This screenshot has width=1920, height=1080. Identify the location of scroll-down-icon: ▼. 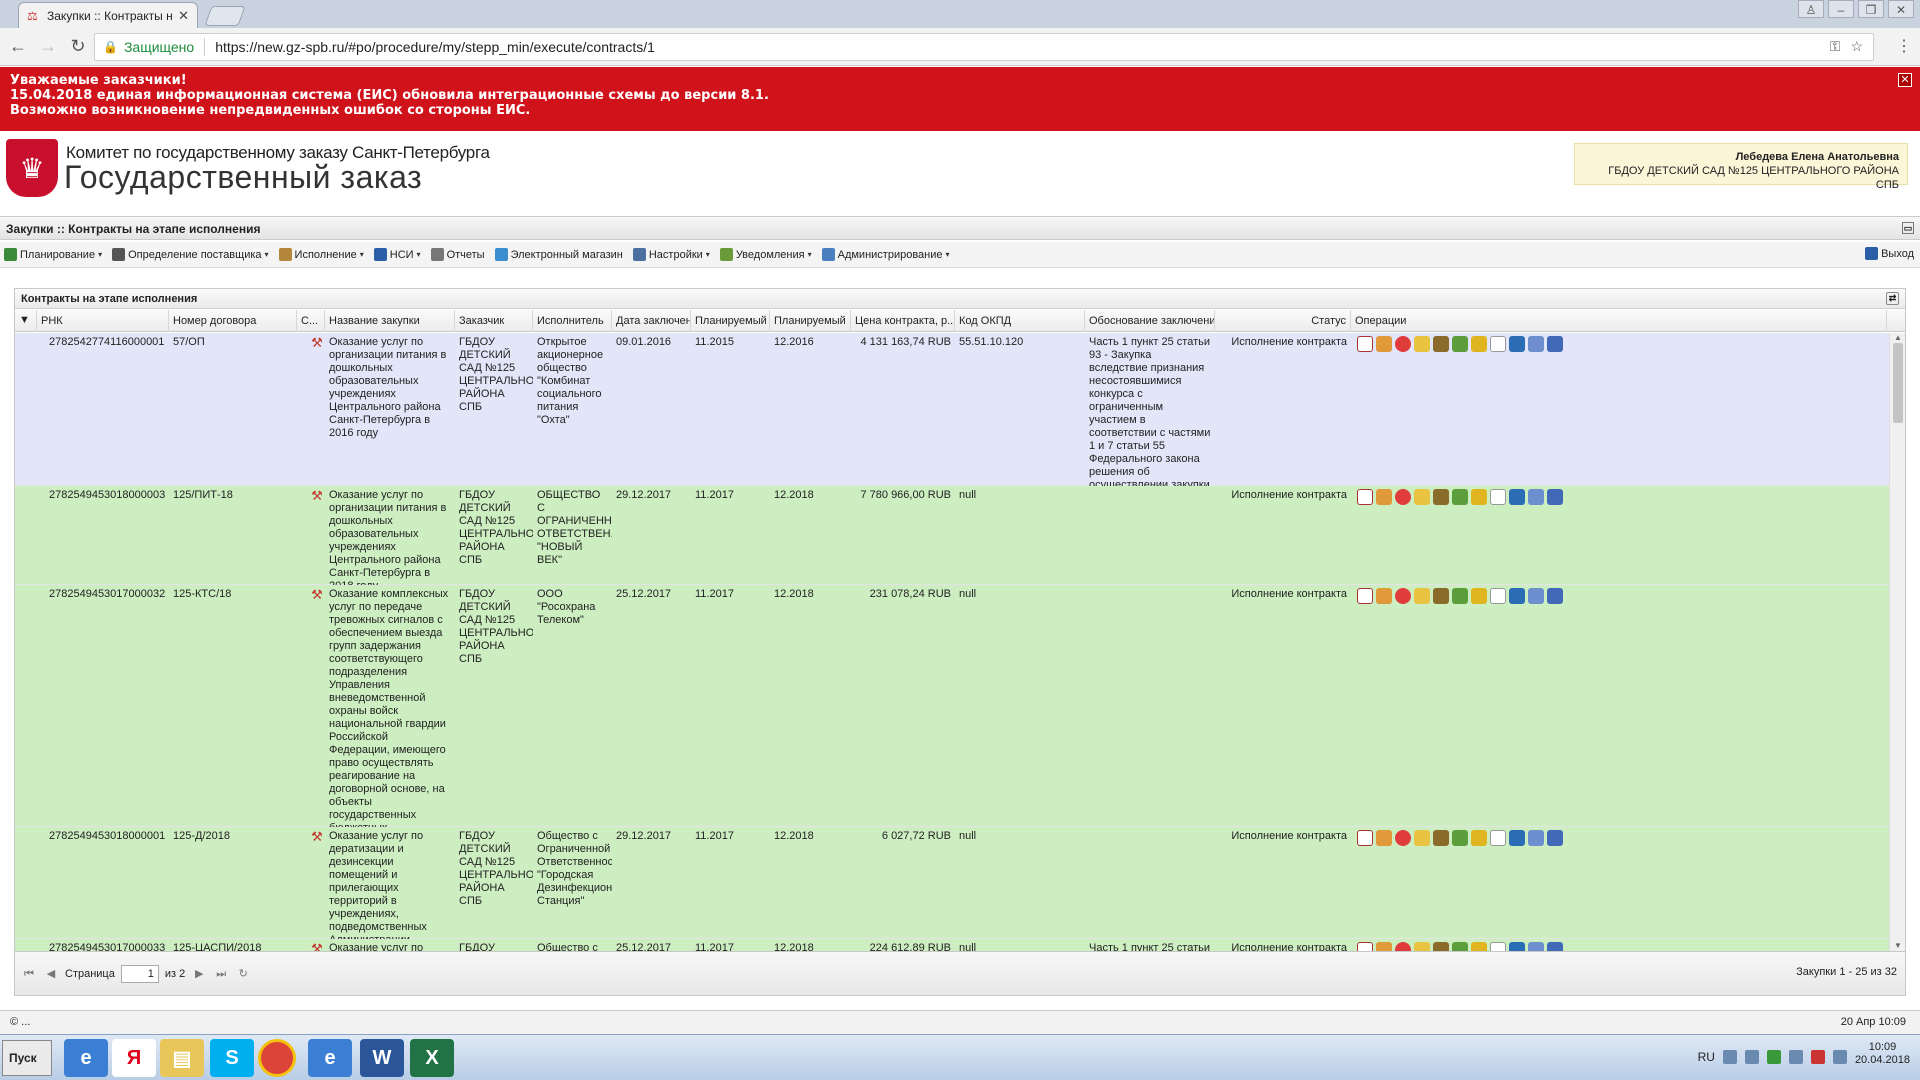
(1898, 946).